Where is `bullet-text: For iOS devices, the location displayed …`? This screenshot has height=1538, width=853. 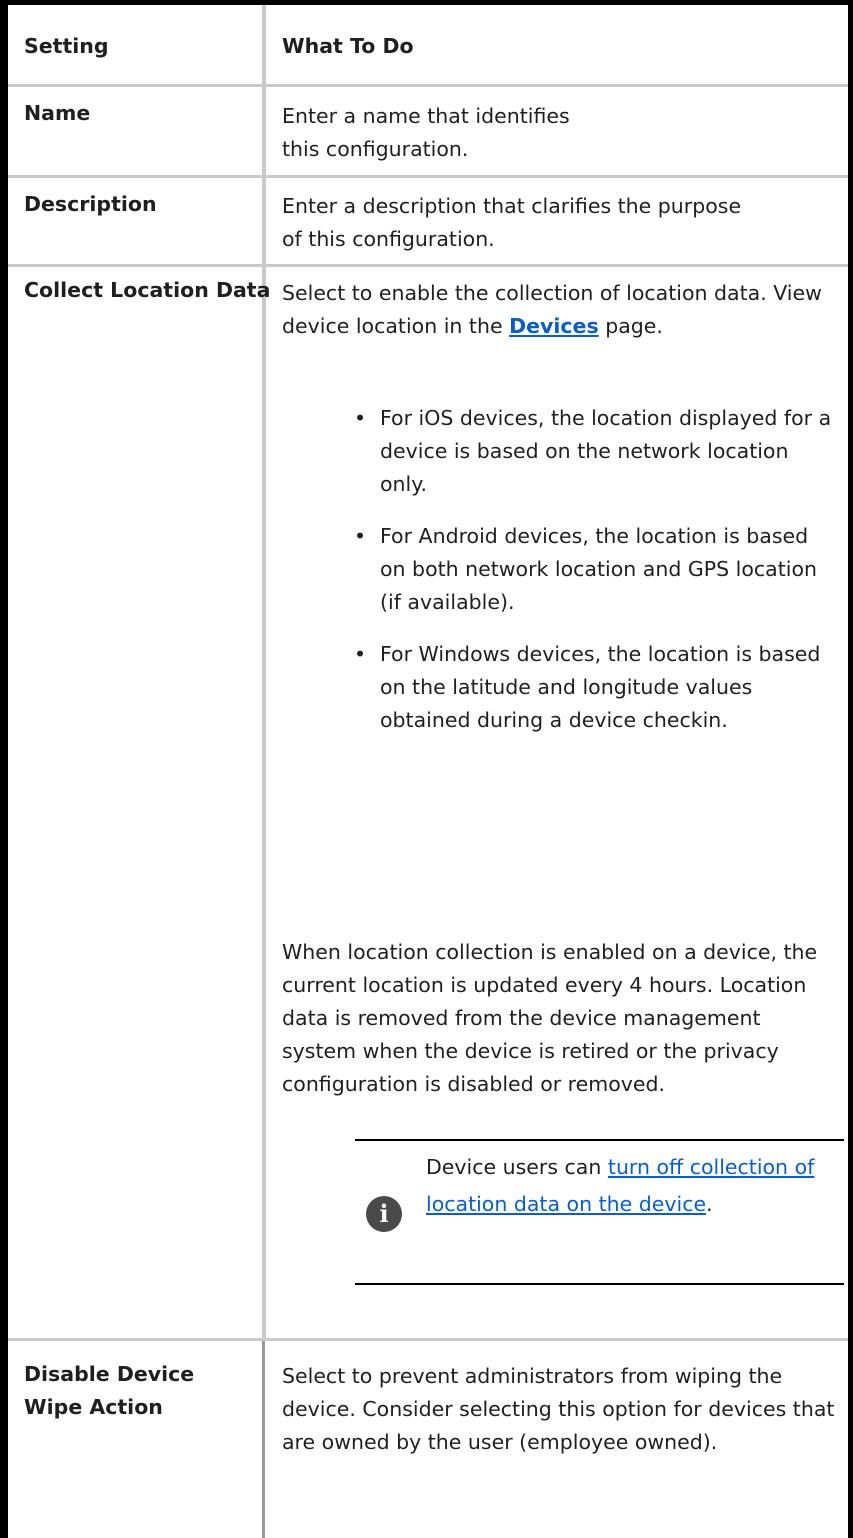 bullet-text: For iOS devices, the location displayed … is located at coordinates (606, 451).